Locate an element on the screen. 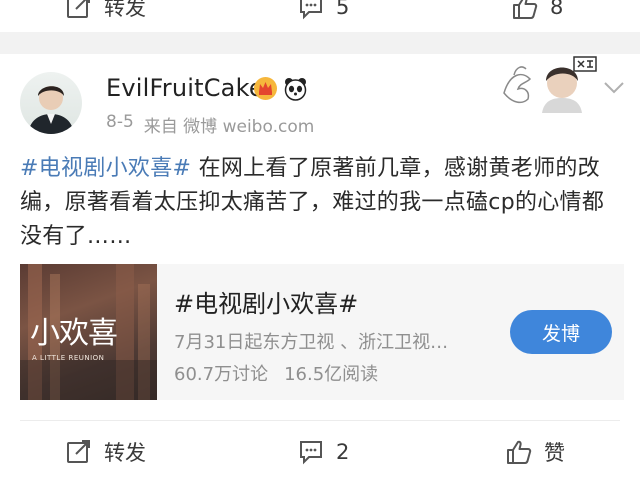 The height and width of the screenshot is (479, 640). comment-button: 5 is located at coordinates (323, 16).